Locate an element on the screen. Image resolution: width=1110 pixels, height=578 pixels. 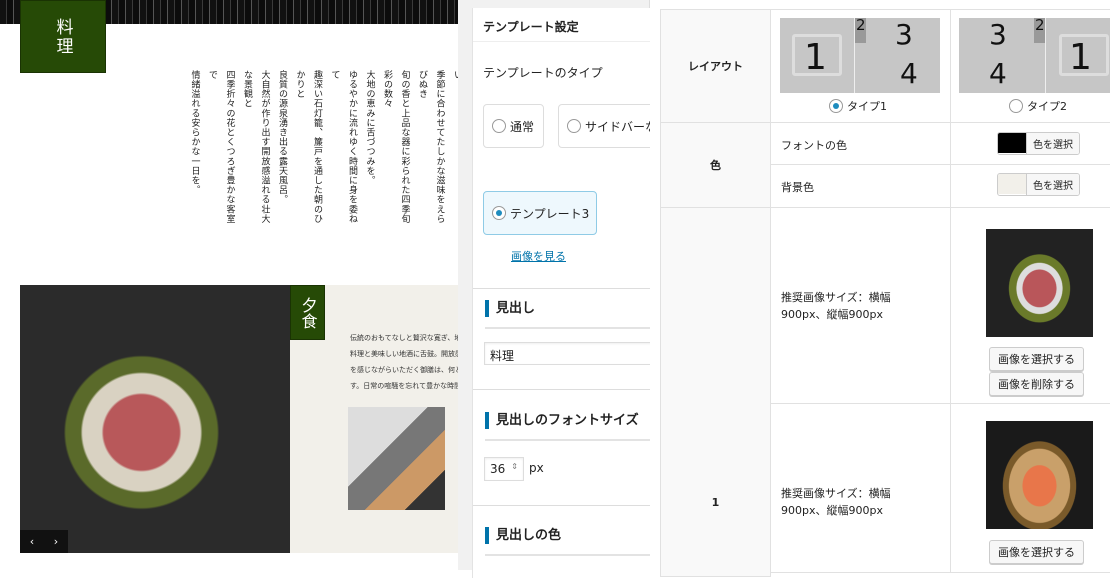
panel-title: テンプレート設定 is located at coordinates (562, 25).